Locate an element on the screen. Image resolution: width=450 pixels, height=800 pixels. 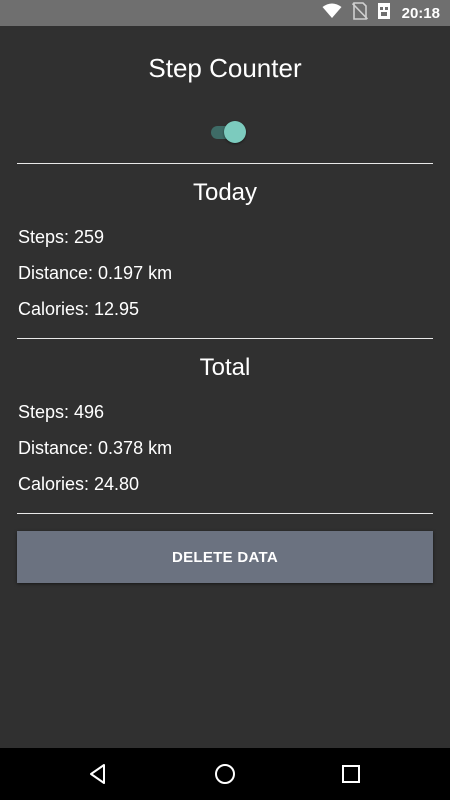
wifi-icon is located at coordinates (332, 13).